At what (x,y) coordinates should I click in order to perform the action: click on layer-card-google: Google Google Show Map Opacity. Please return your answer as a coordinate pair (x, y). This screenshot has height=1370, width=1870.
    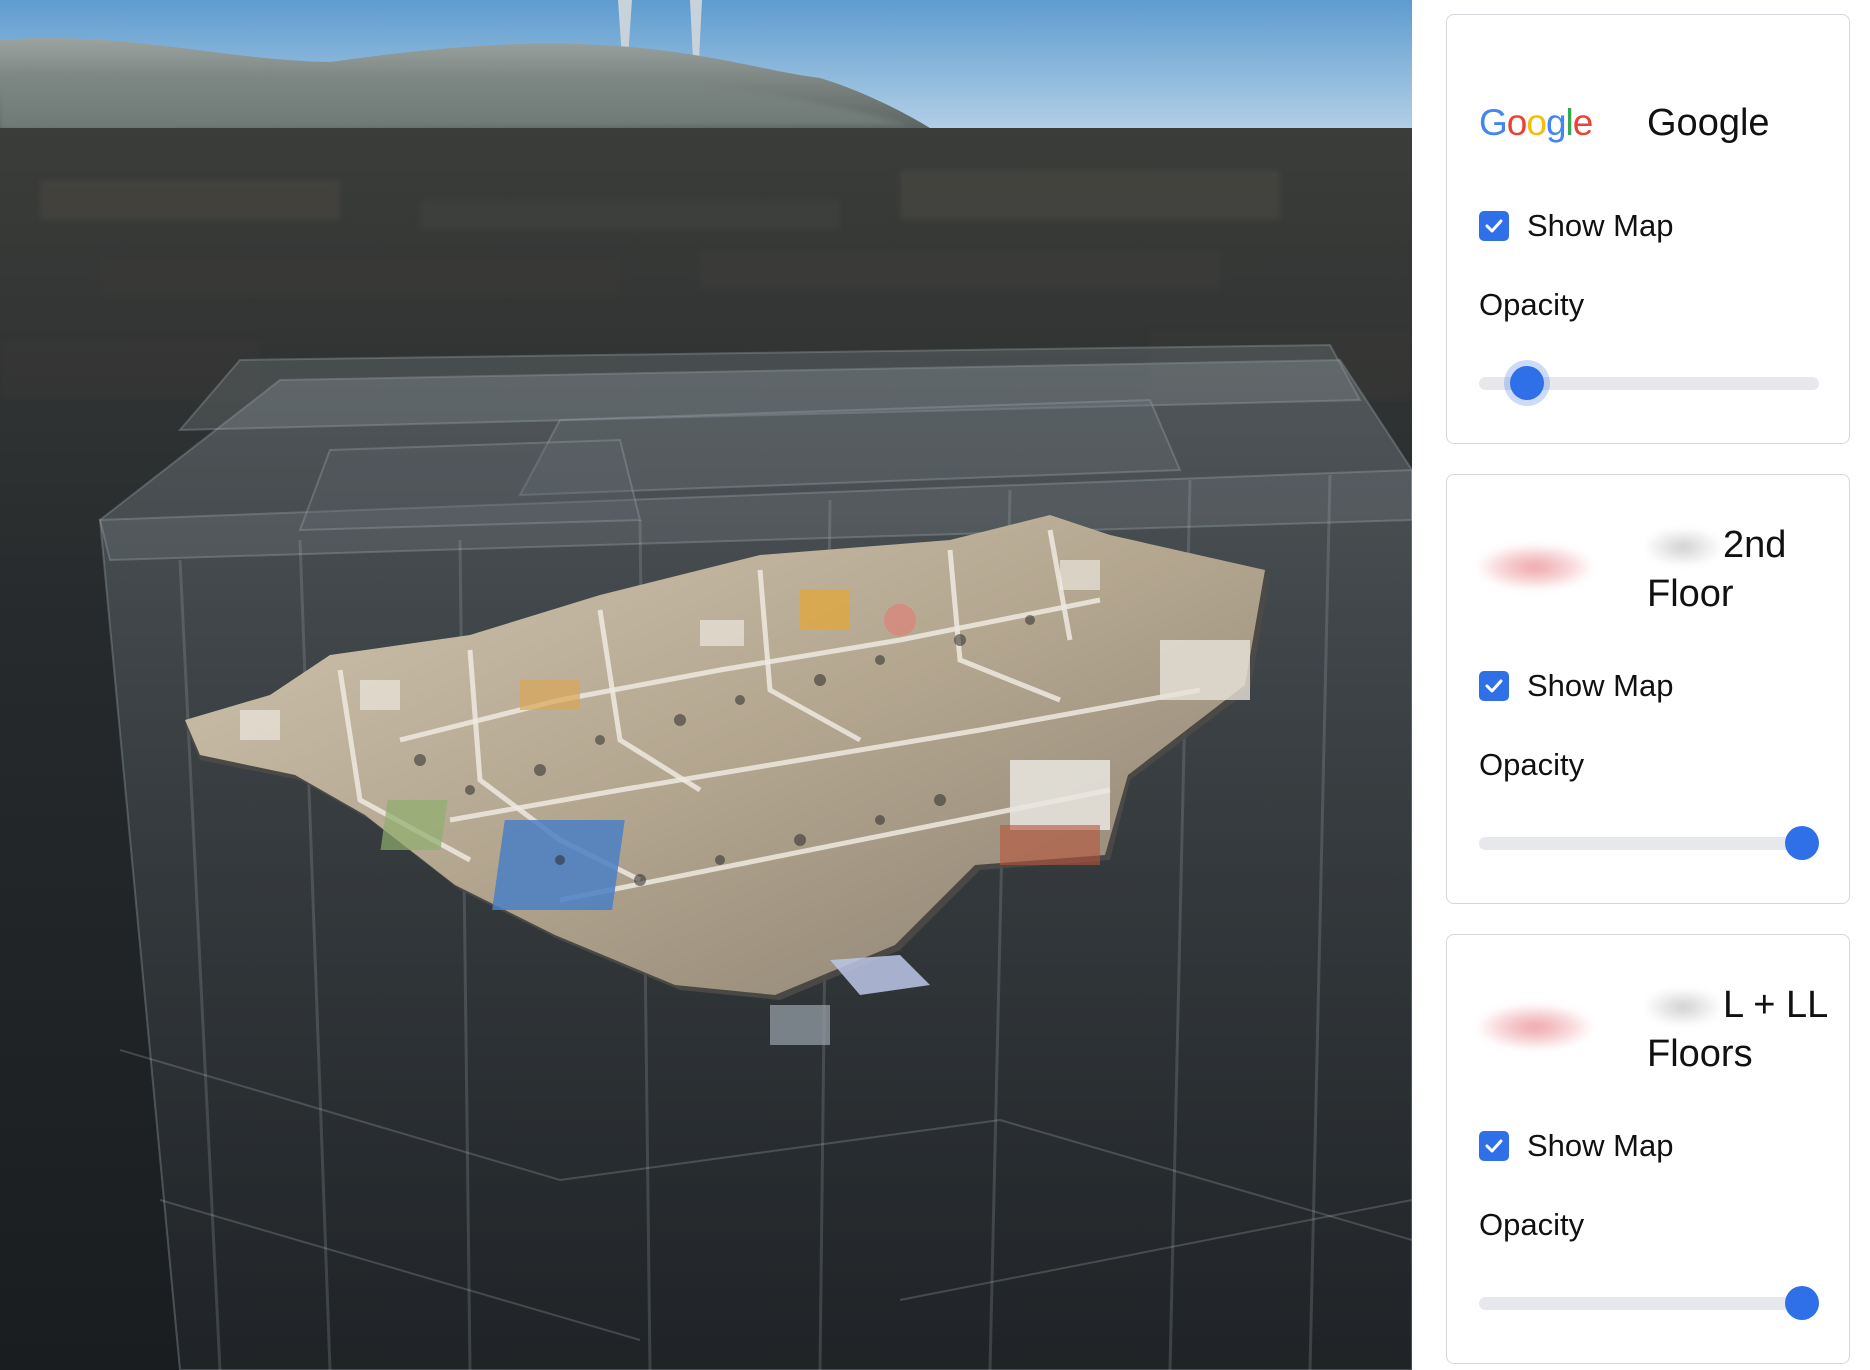
    Looking at the image, I should click on (1648, 229).